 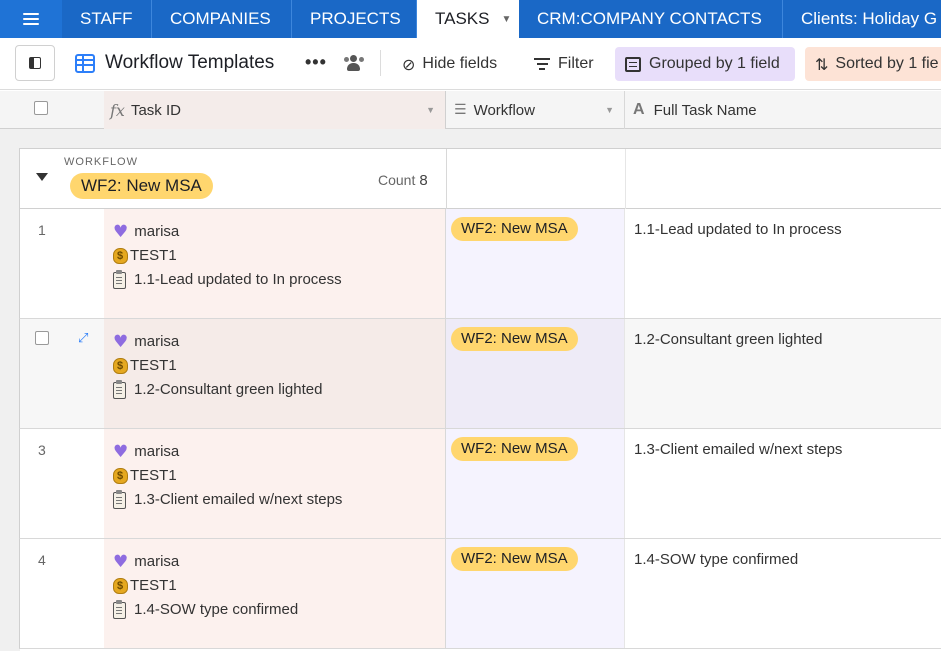 I want to click on cell-full-task-name: 1.4-SOW type confirmed, so click(x=783, y=593).